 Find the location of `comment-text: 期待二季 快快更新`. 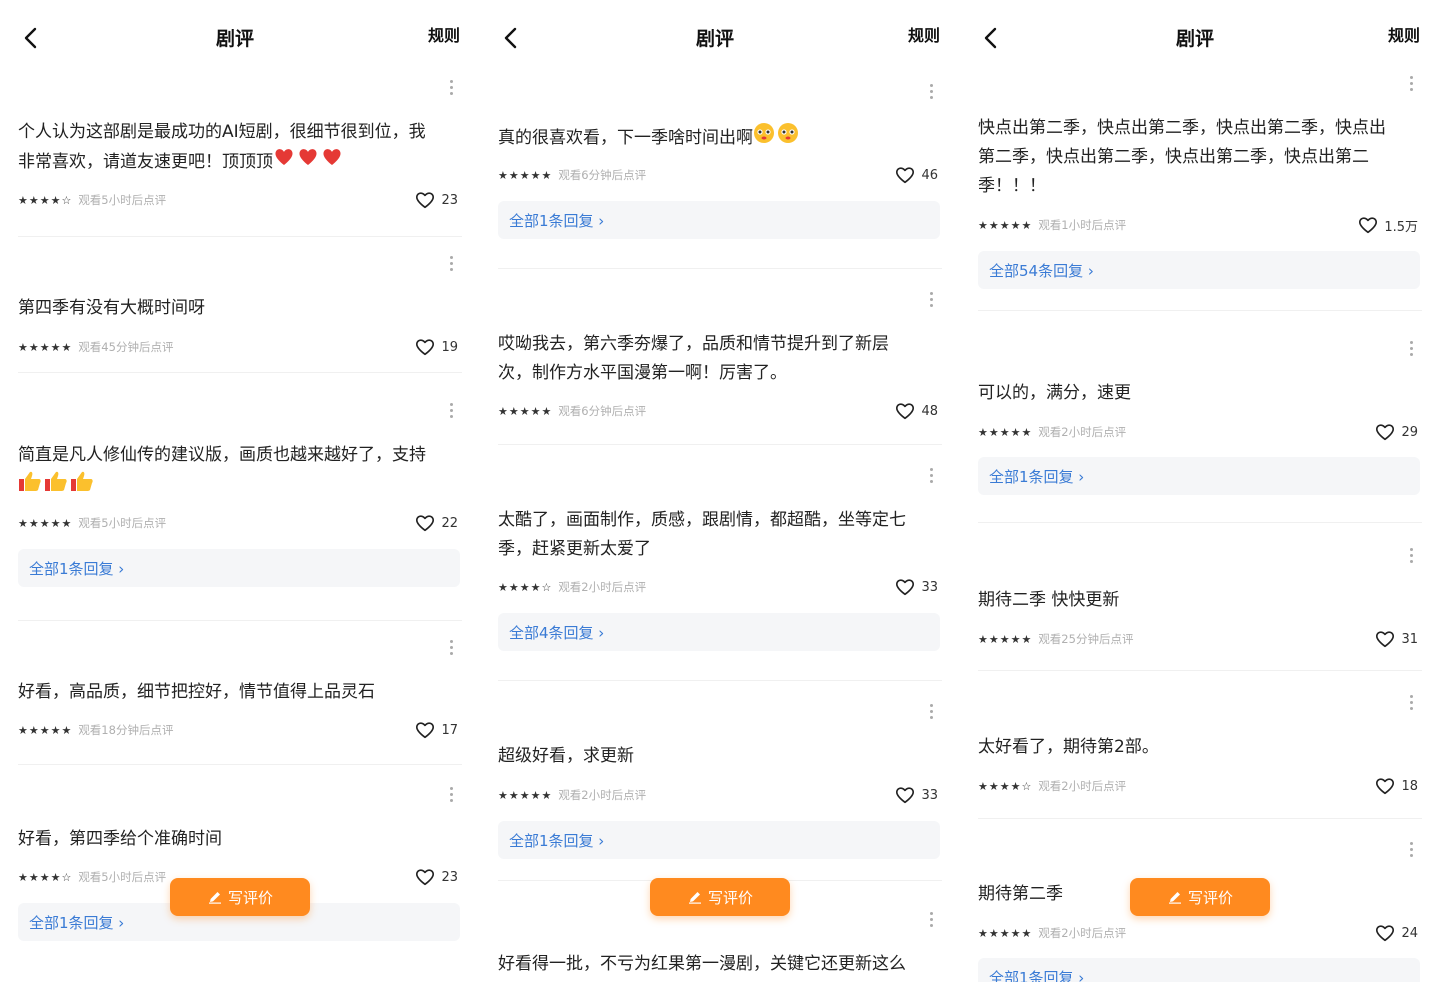

comment-text: 期待二季 快快更新 is located at coordinates (1049, 600).